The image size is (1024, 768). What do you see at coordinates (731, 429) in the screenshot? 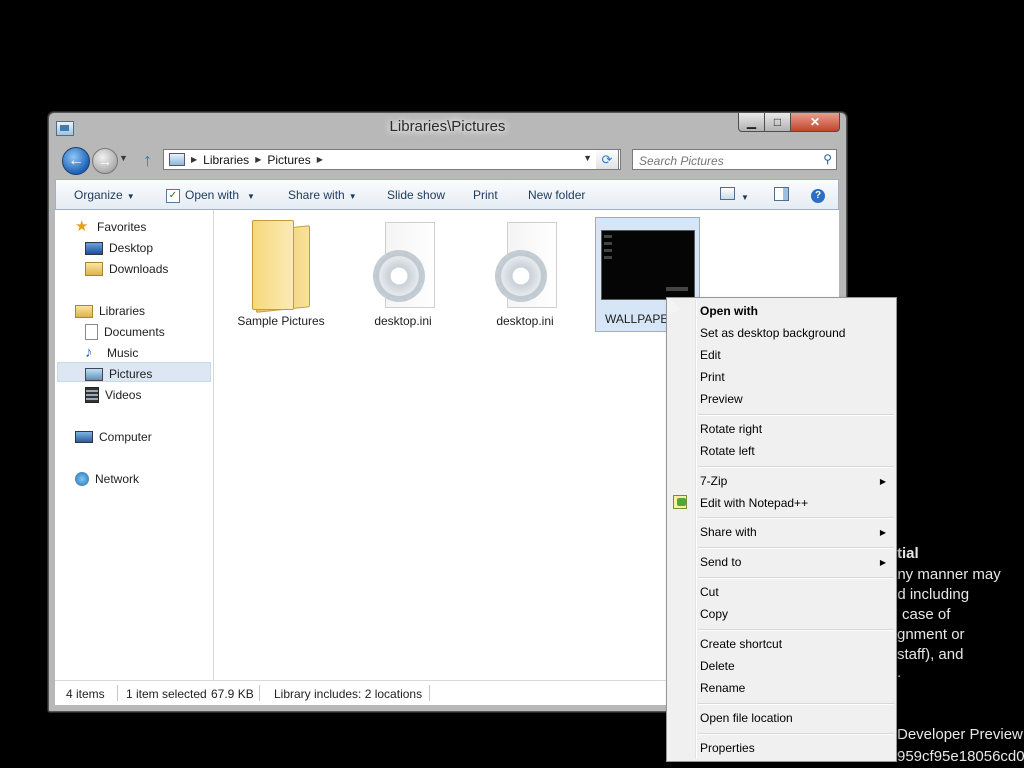
I see `menu-item-rotate-right: Rotate right` at bounding box center [731, 429].